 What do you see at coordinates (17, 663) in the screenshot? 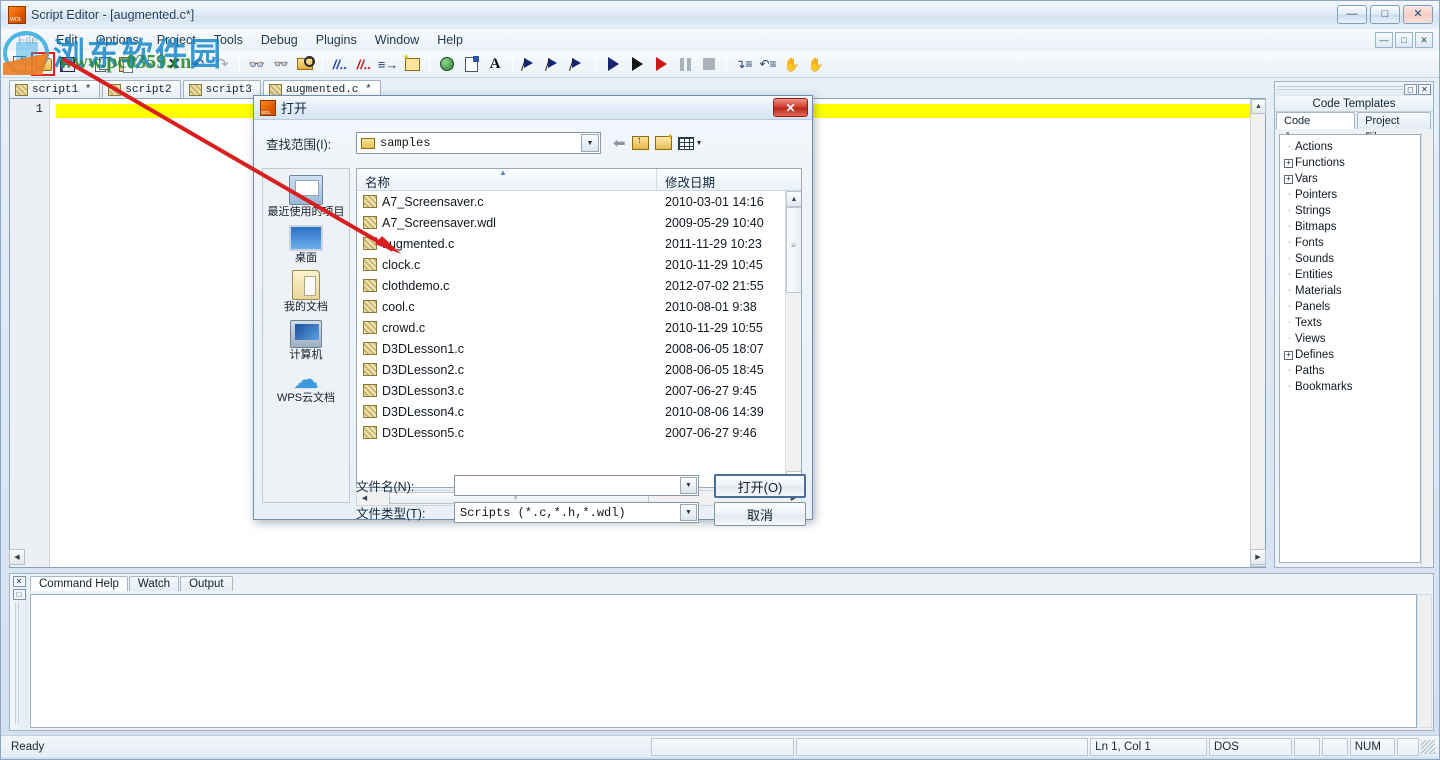
I see `bottom-dock-grip` at bounding box center [17, 663].